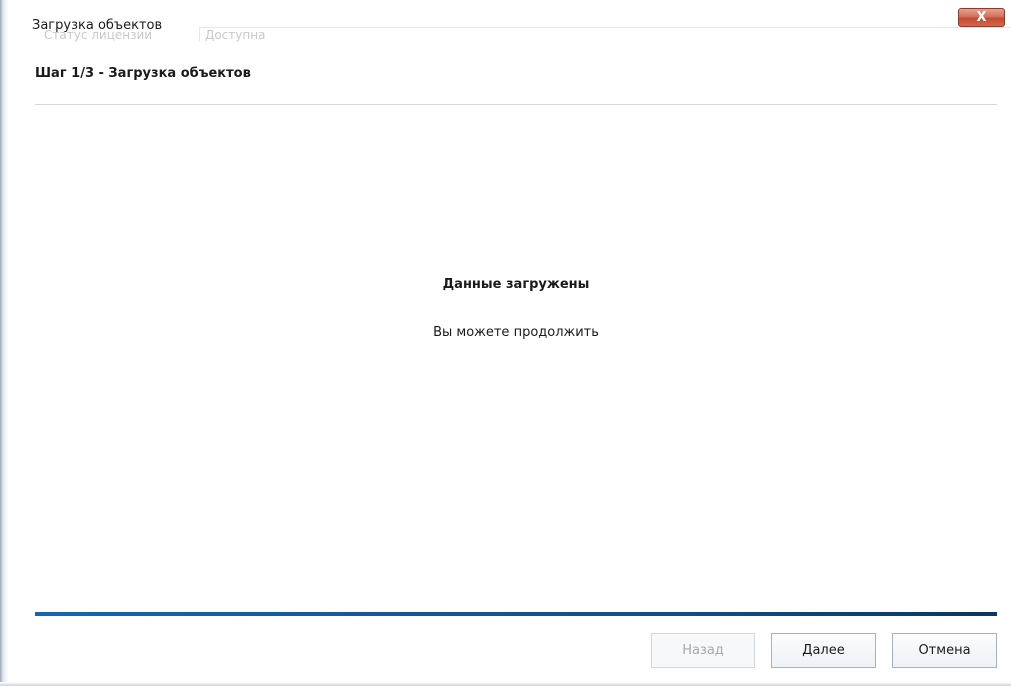 This screenshot has height=686, width=1011. I want to click on window-title: Загрузка объектов, so click(97, 25).